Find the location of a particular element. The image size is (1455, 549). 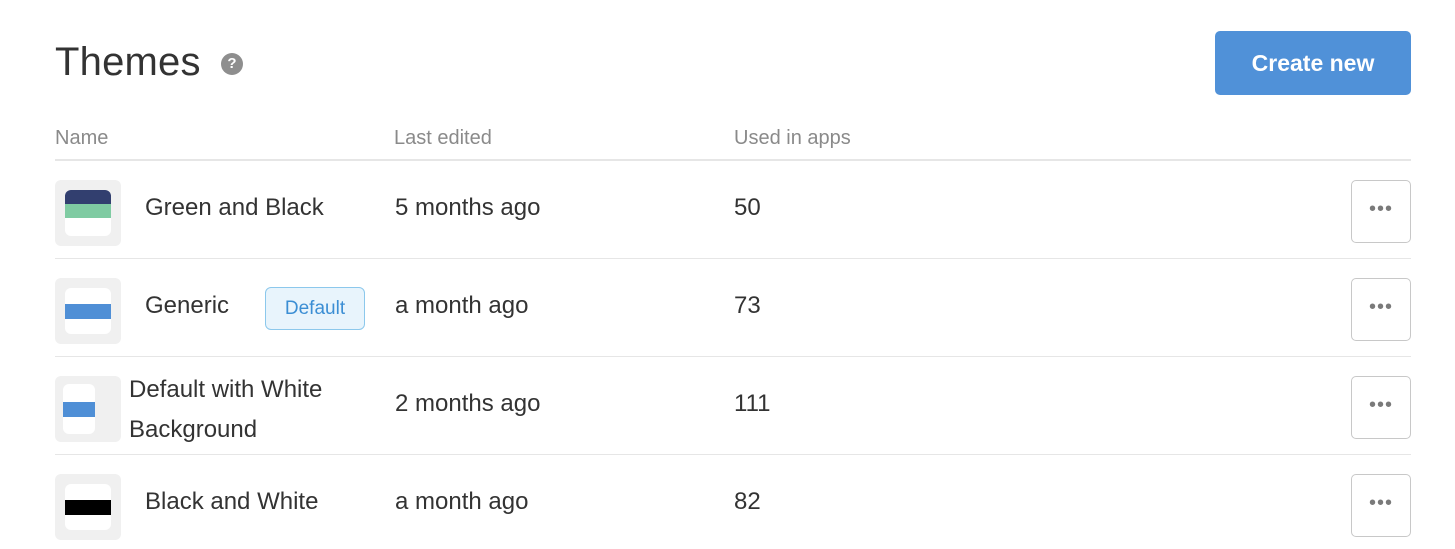

page-title: Themes is located at coordinates (128, 62).